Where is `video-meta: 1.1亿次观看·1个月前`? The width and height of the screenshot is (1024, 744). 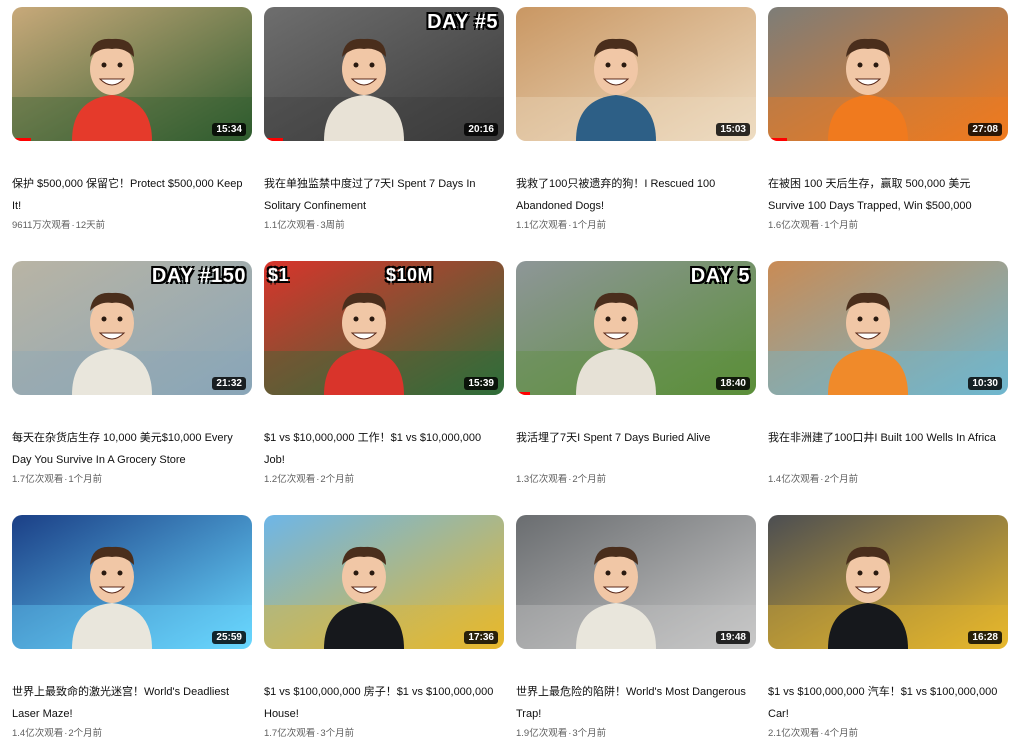
video-meta: 1.1亿次观看·1个月前 is located at coordinates (636, 226).